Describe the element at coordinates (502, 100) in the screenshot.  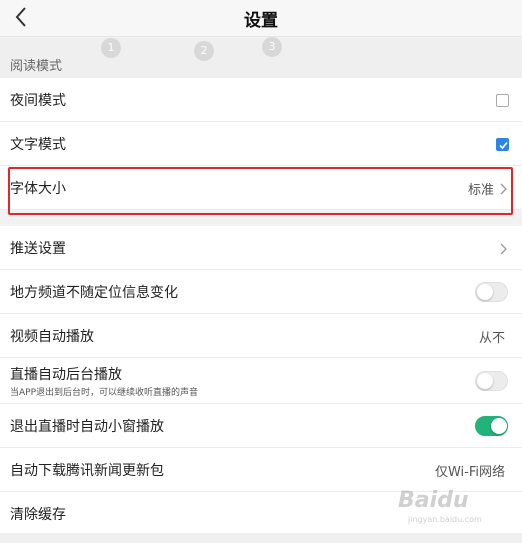
I see `night-mode-checkbox` at that location.